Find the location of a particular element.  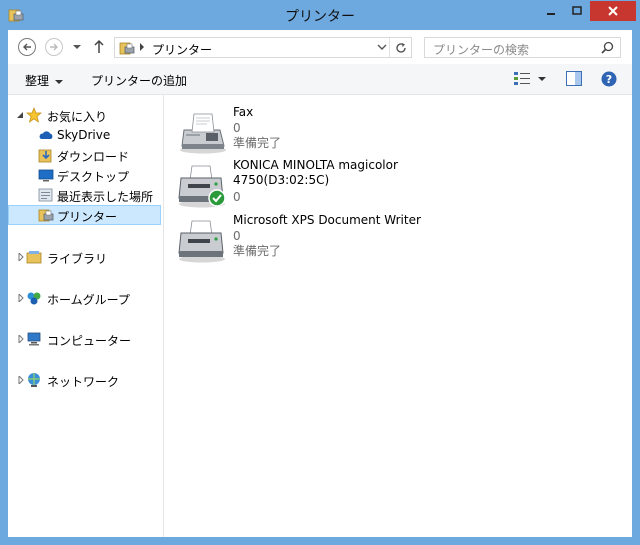

recent-places-icon is located at coordinates (45, 195).